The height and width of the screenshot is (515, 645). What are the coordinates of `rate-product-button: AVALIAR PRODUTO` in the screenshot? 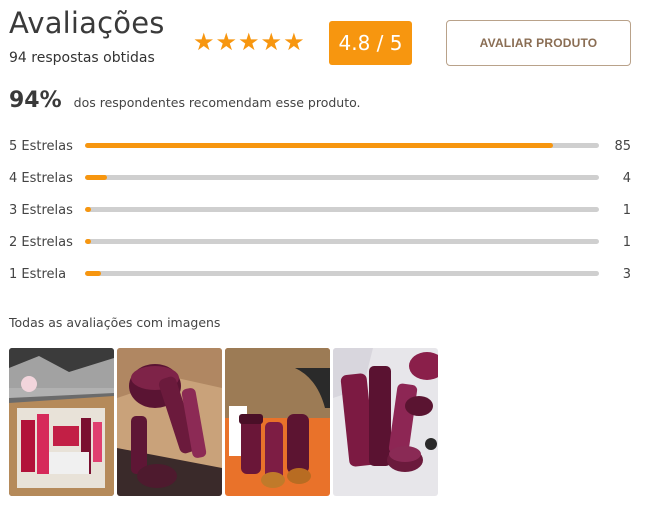 It's located at (538, 43).